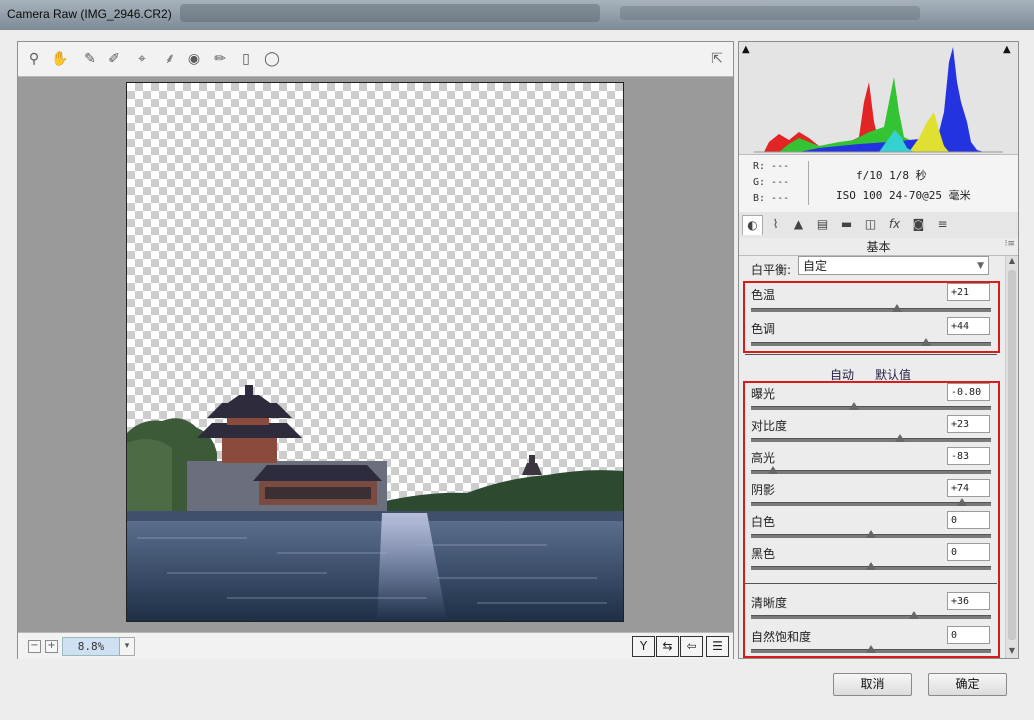 This screenshot has height=720, width=1034. I want to click on b-readout: B: ---, so click(771, 198).